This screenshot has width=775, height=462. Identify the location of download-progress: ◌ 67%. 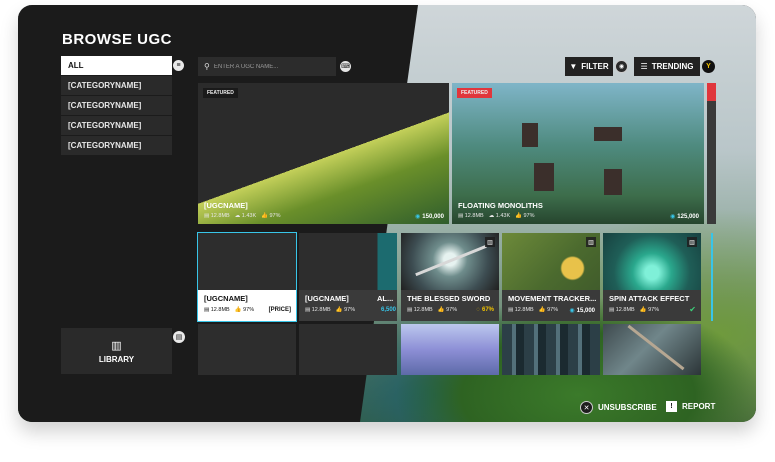
(485, 310).